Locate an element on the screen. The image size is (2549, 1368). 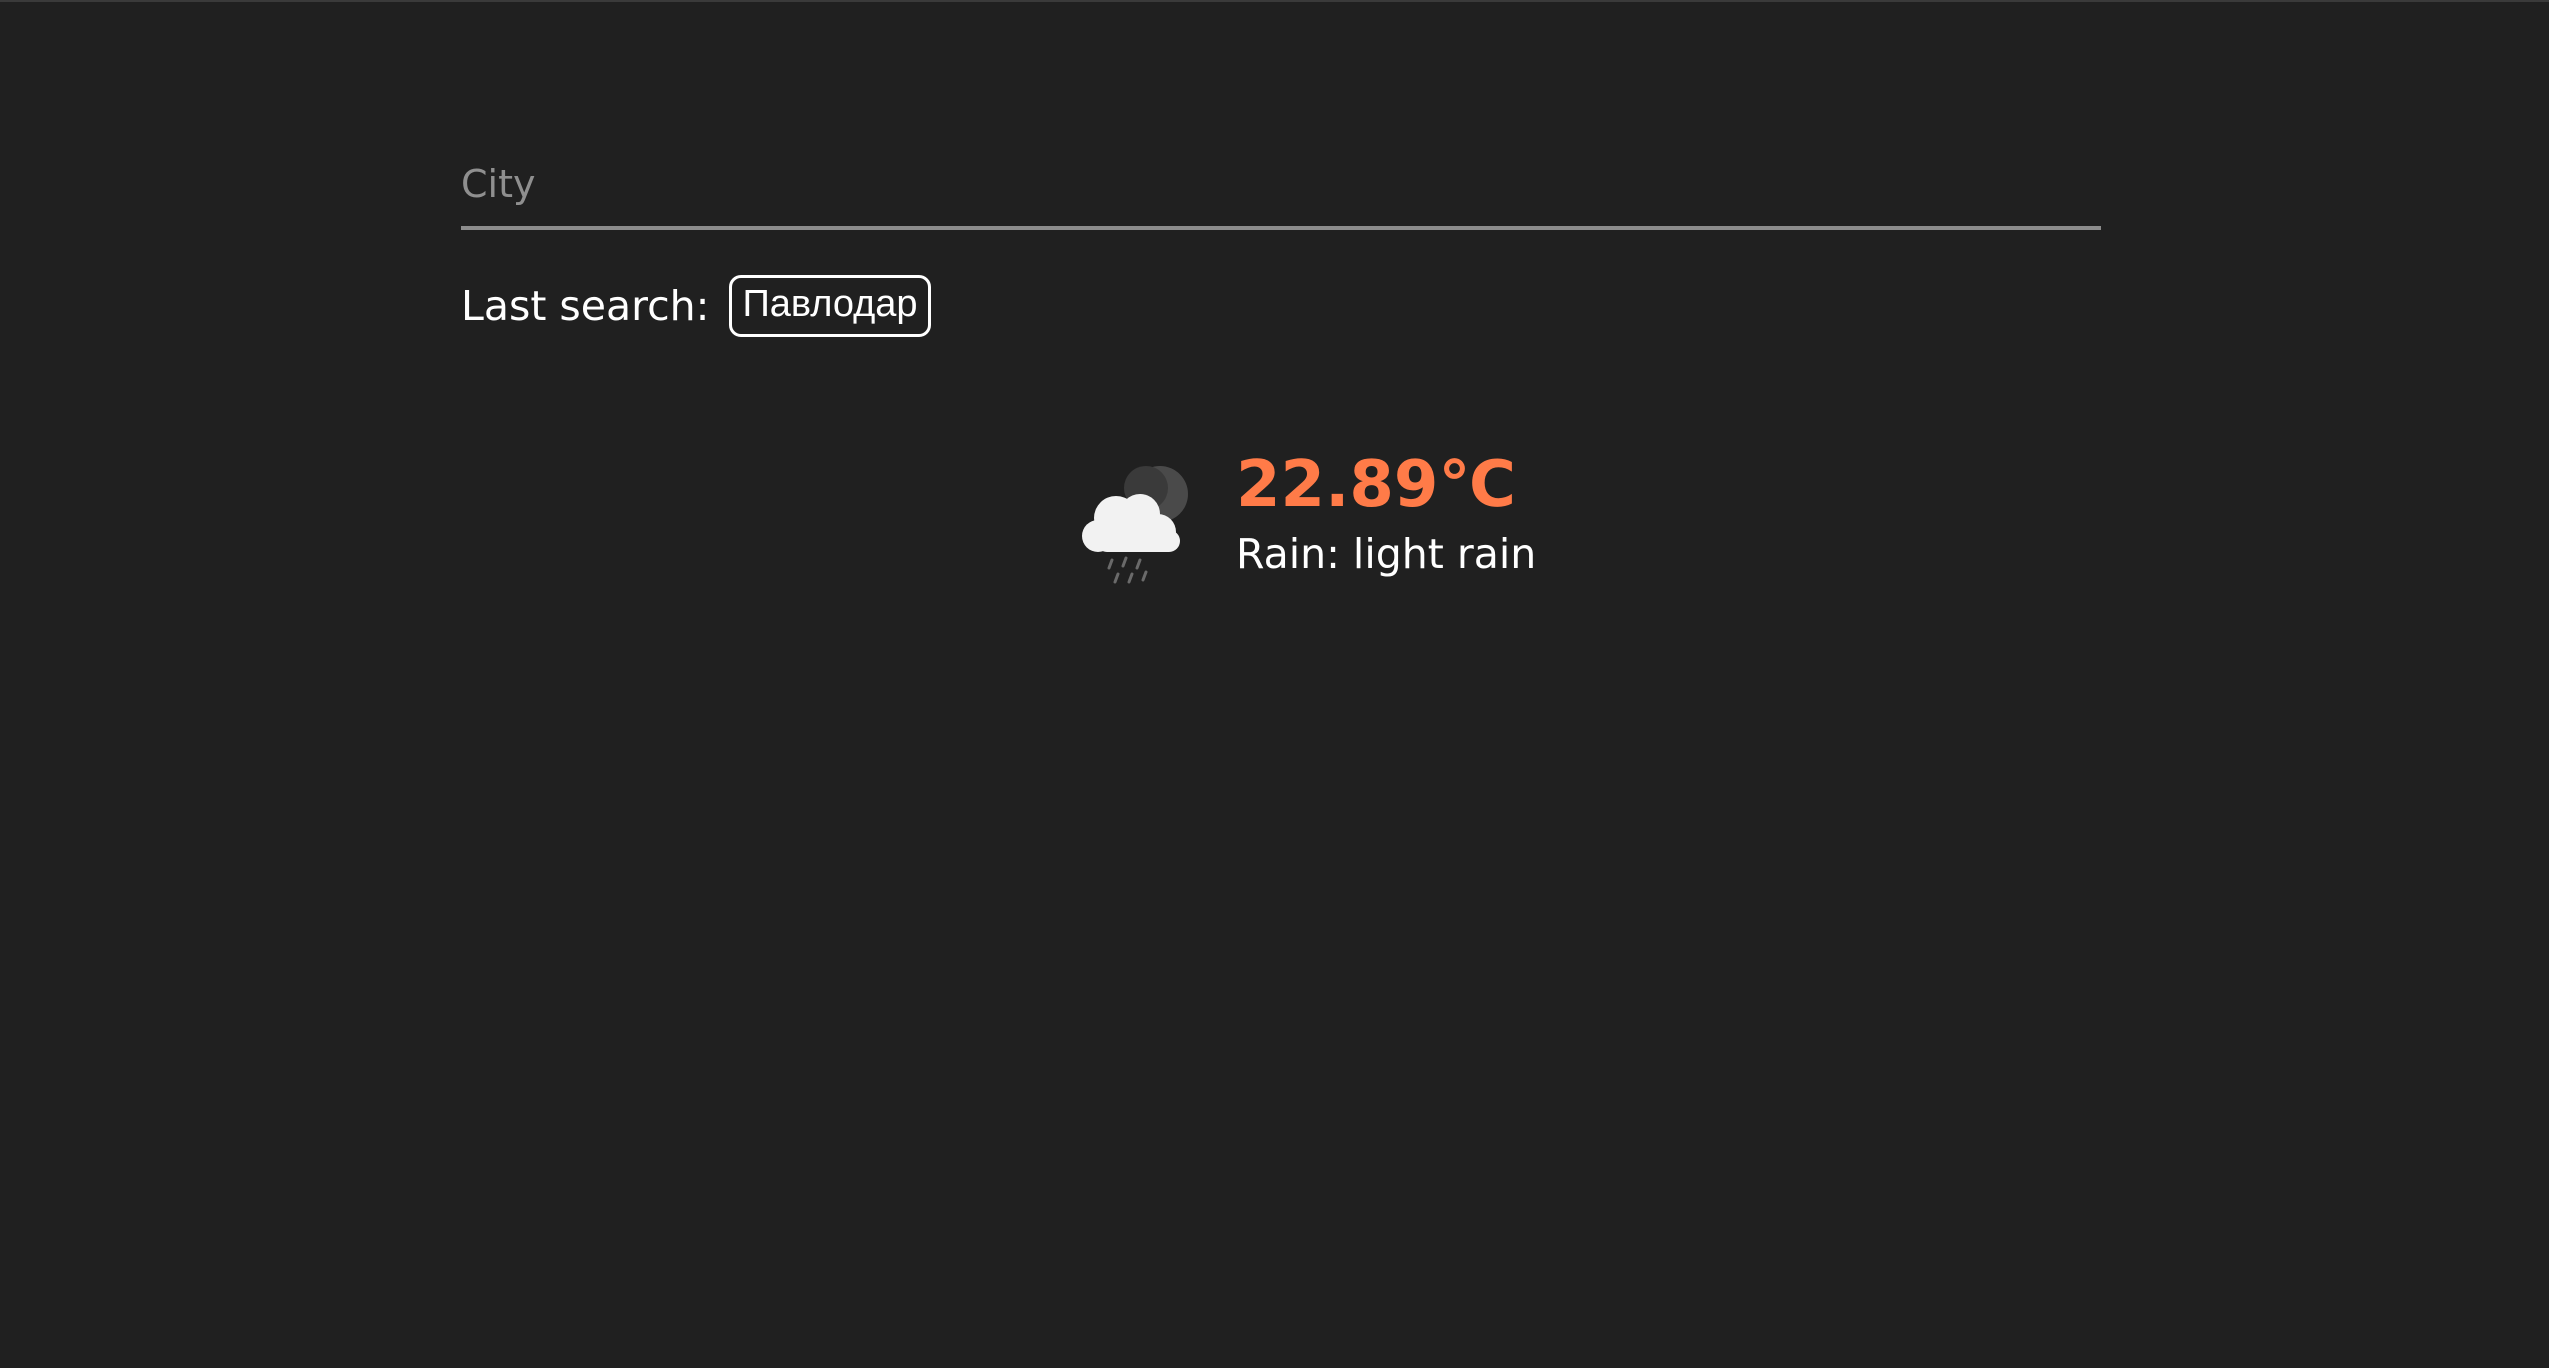
cloud-moon-rain-icon is located at coordinates (1135, 525).